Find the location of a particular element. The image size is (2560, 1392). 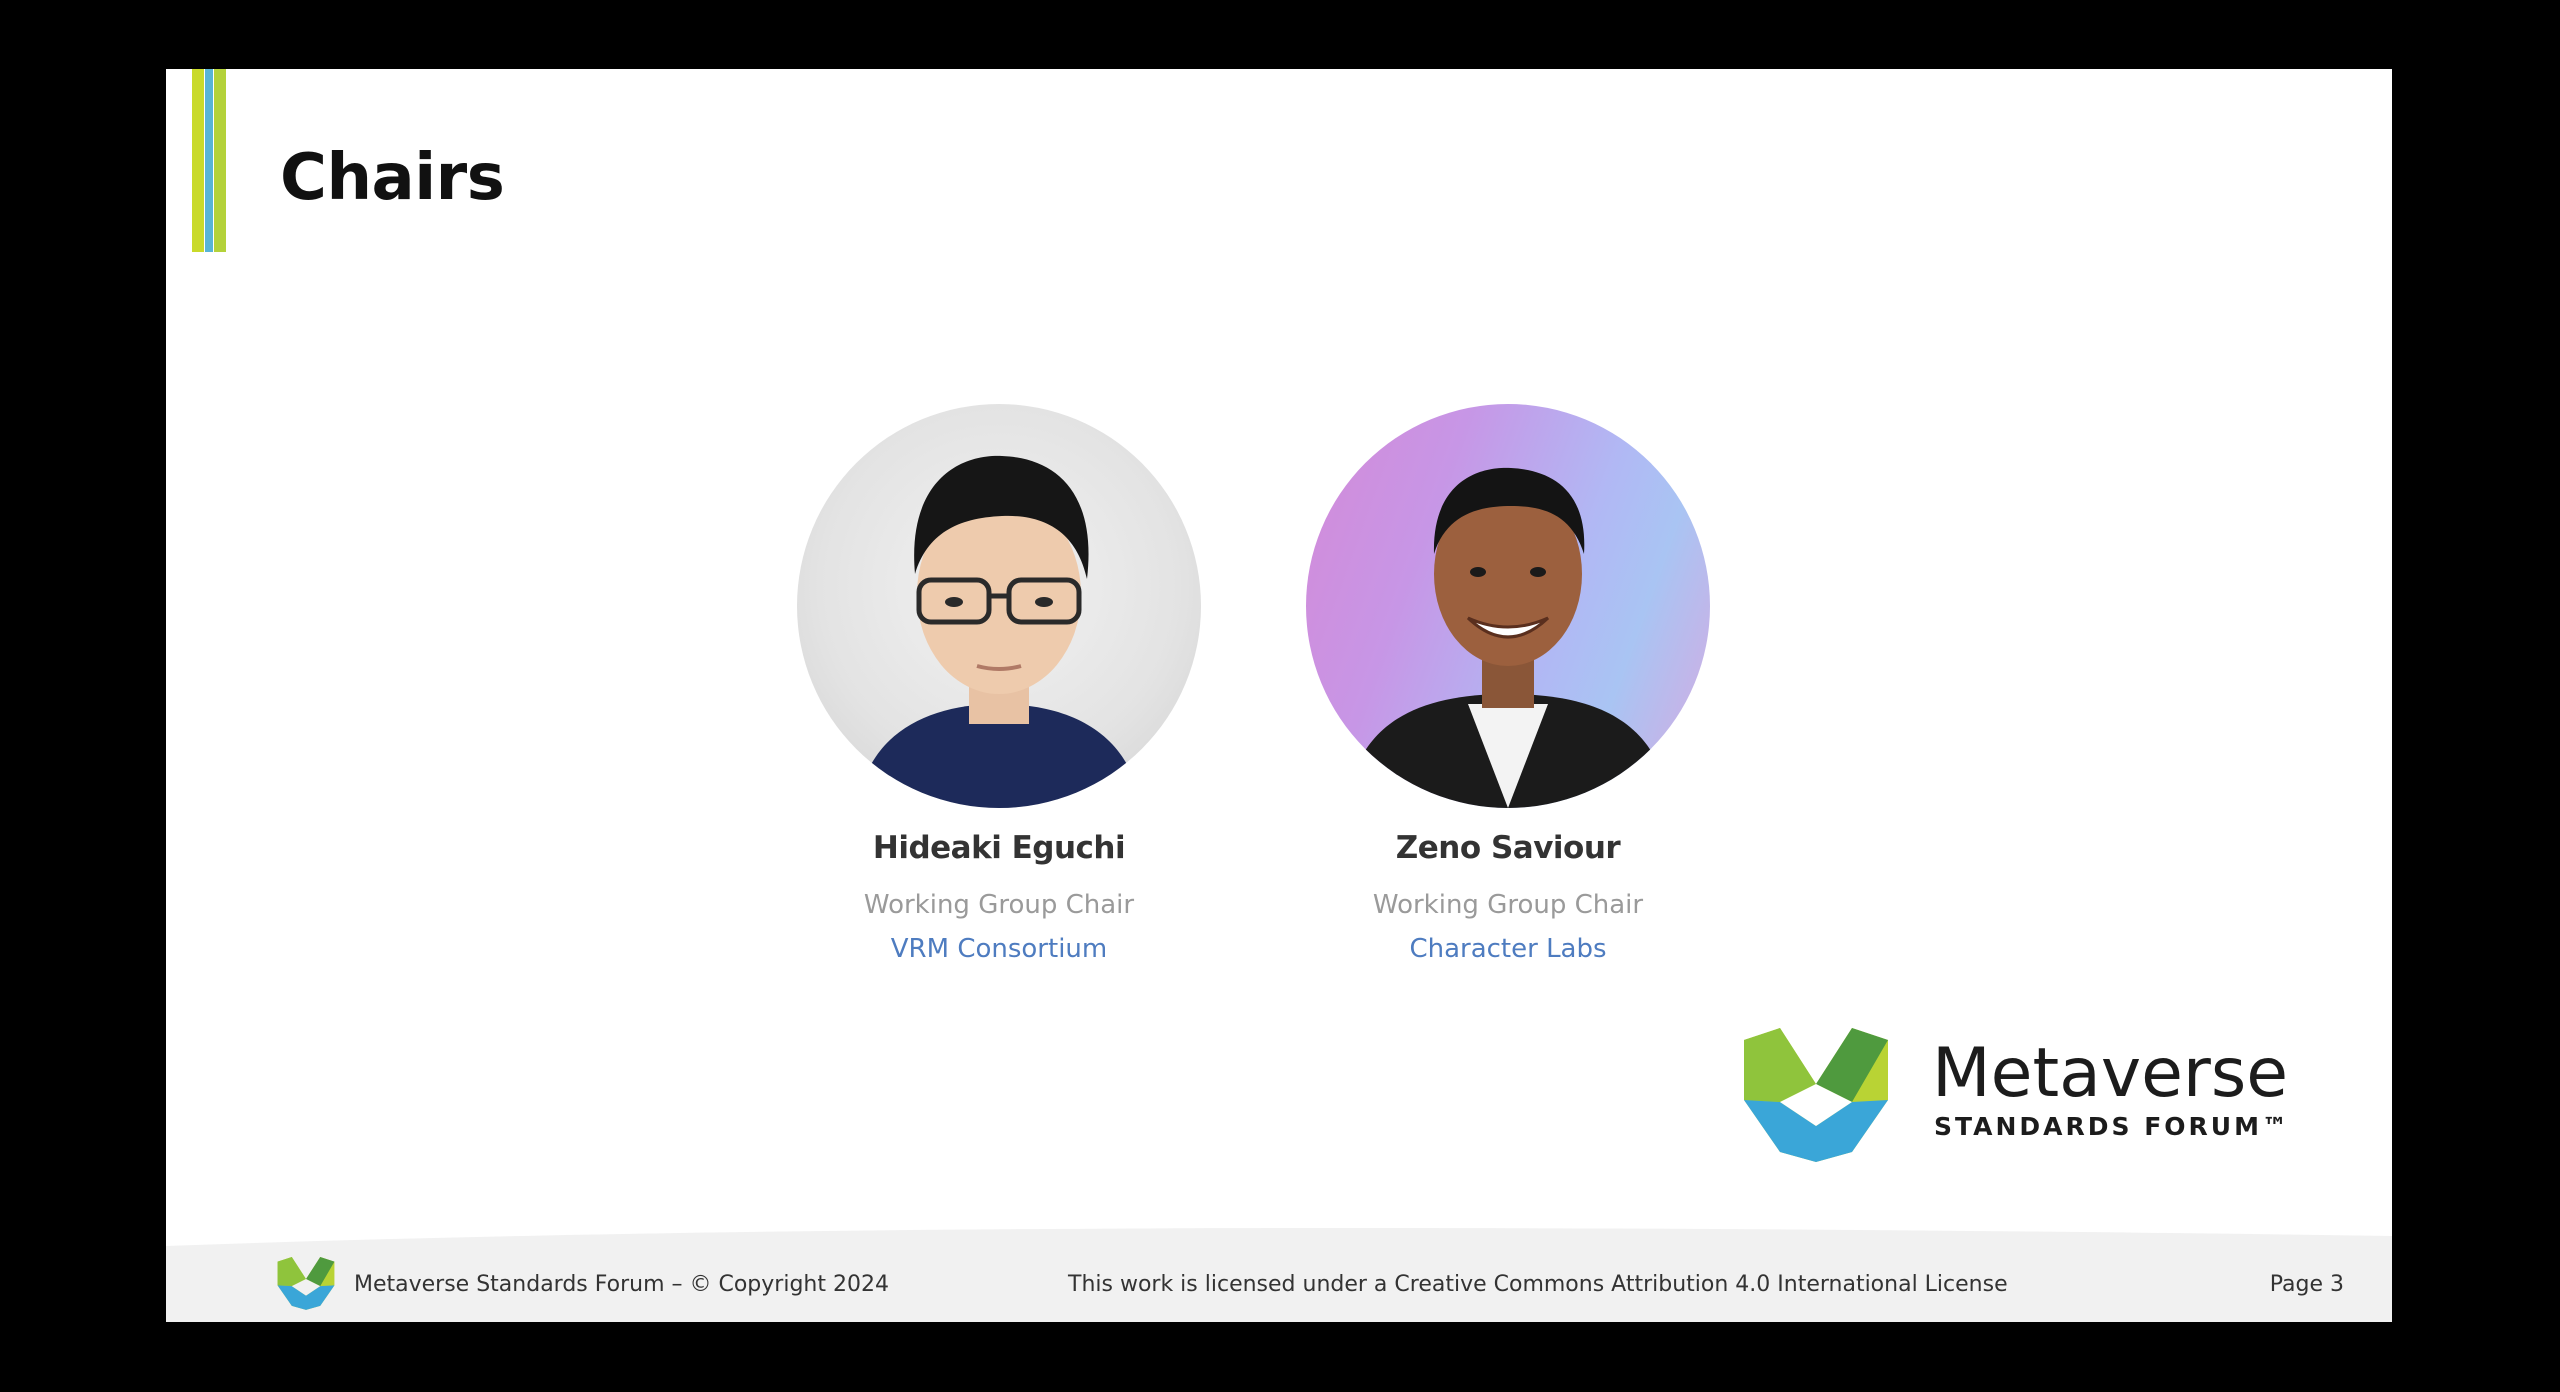

slide-title: Chairs is located at coordinates (392, 178).